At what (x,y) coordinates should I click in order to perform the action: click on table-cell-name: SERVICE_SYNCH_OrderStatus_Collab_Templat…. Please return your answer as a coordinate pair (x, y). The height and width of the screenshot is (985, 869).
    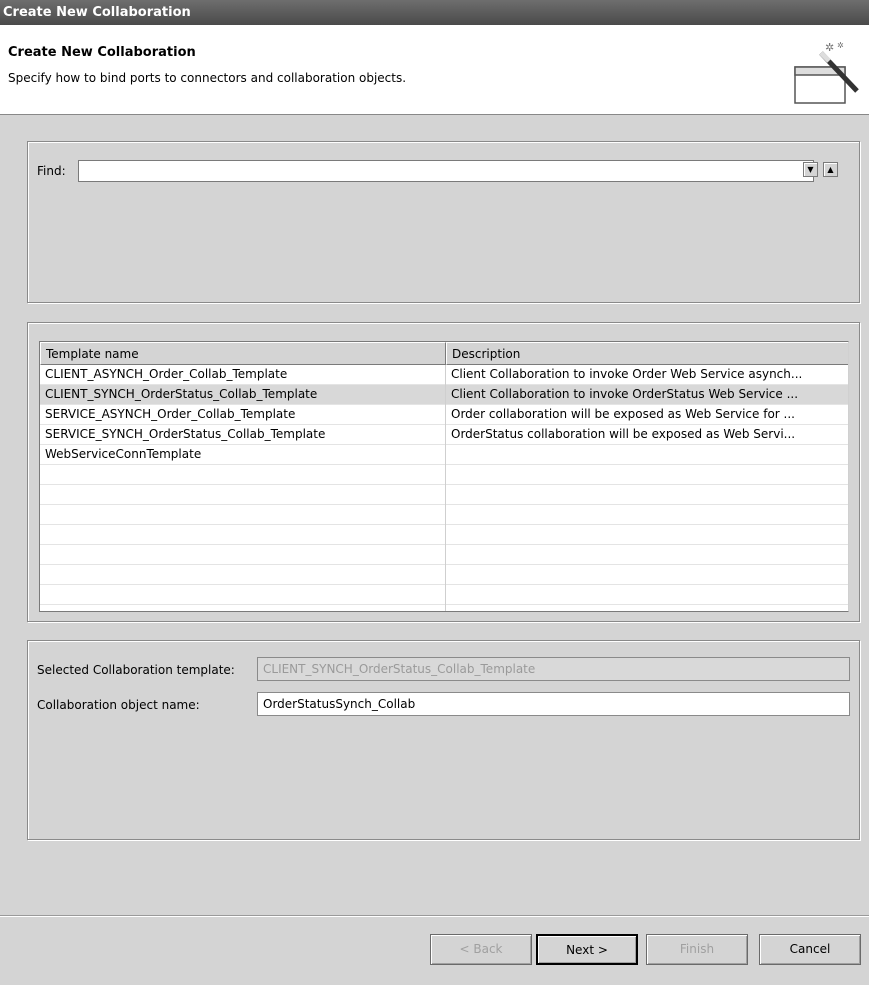
    Looking at the image, I should click on (185, 434).